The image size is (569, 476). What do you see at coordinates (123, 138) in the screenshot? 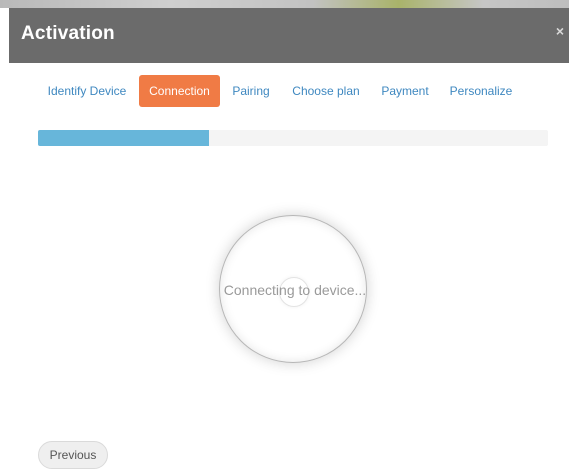
I see `progress-bar-fill` at bounding box center [123, 138].